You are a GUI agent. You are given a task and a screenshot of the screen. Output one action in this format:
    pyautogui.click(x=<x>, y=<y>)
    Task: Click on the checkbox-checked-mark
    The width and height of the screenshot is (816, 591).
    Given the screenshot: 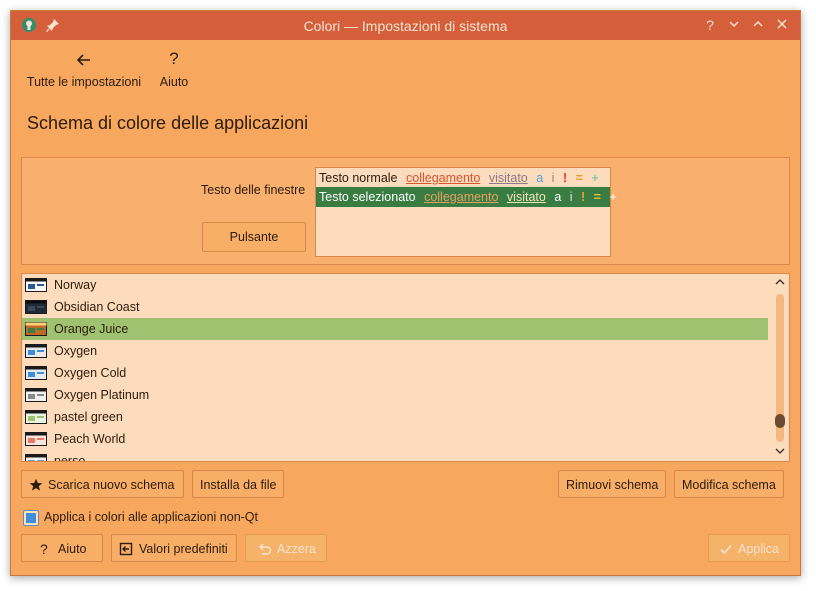 What is the action you would take?
    pyautogui.click(x=31, y=518)
    